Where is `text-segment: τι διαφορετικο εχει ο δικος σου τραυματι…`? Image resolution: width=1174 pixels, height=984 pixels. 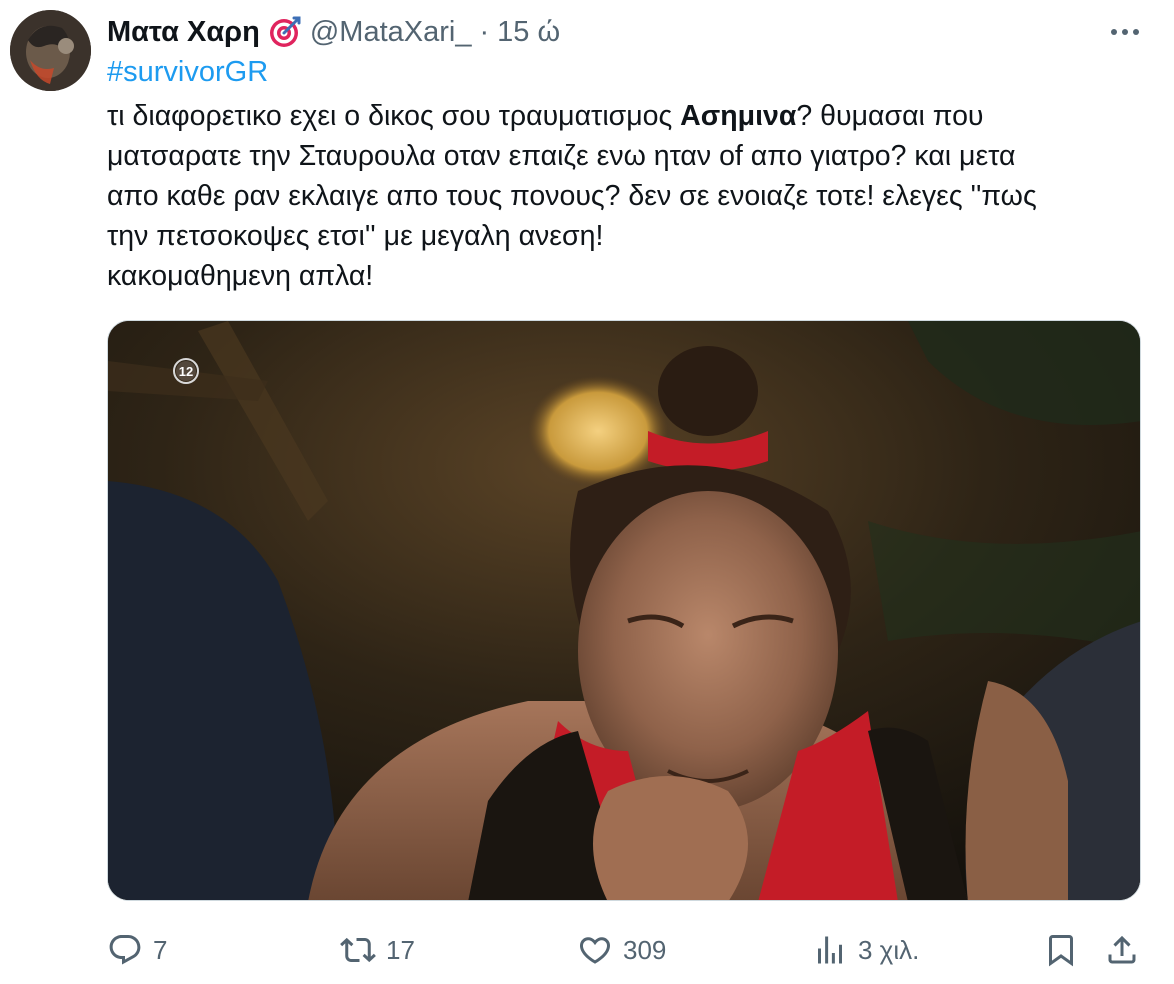 text-segment: τι διαφορετικο εχει ο δικος σου τραυματι… is located at coordinates (394, 116).